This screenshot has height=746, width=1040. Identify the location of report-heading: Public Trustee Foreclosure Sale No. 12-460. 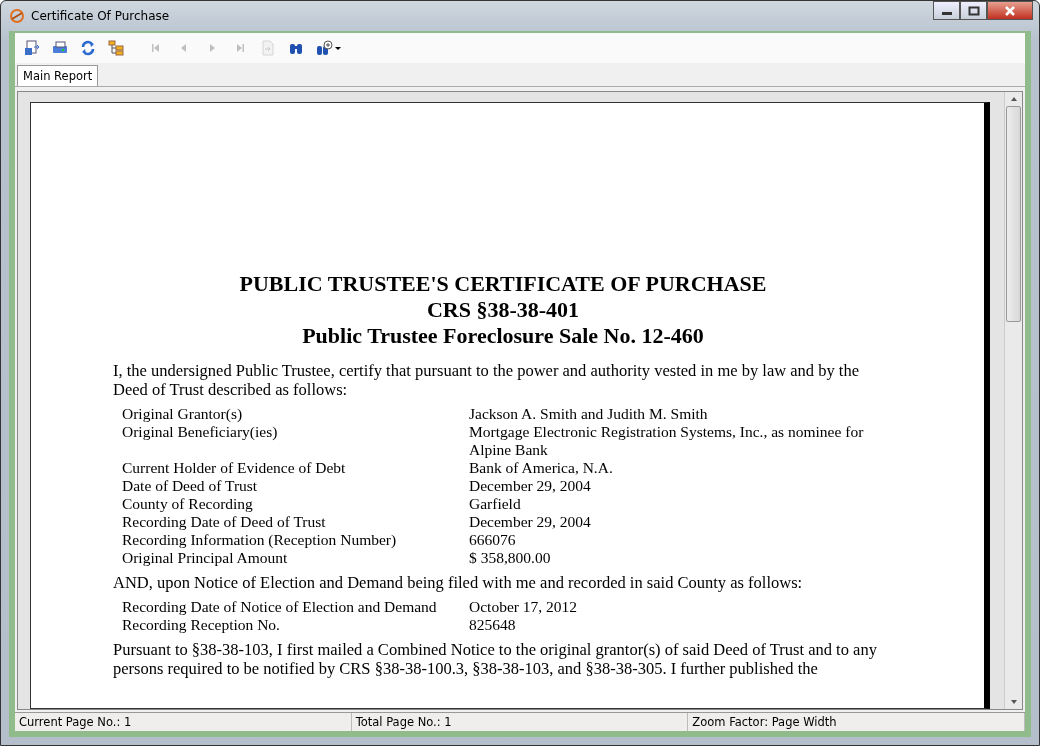
(503, 336).